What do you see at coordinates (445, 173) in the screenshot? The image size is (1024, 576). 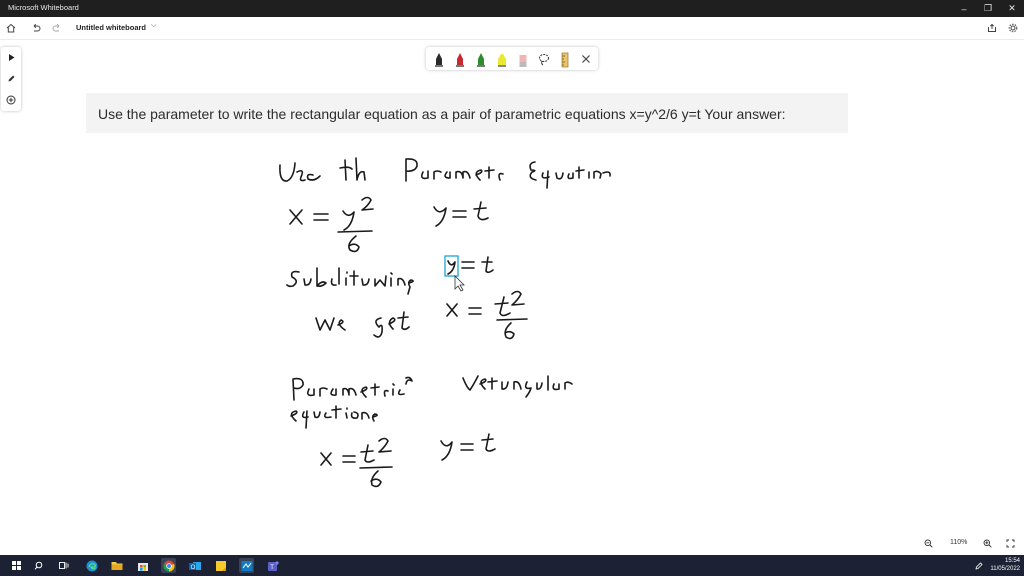 I see `handwritten-line-title` at bounding box center [445, 173].